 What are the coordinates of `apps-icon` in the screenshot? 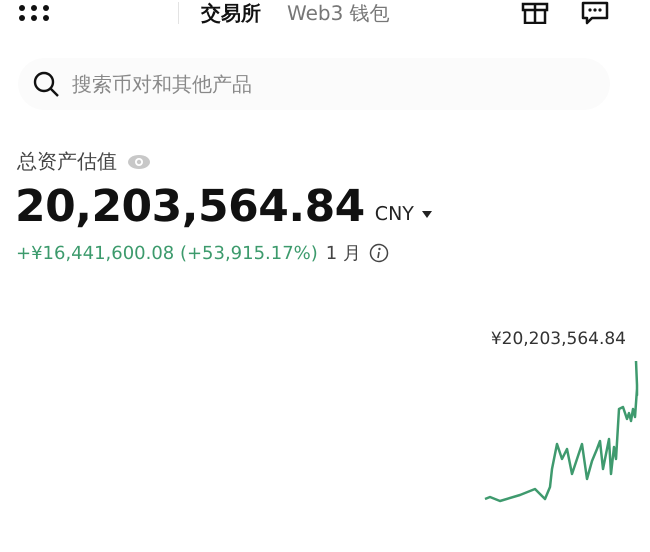 It's located at (34, 13).